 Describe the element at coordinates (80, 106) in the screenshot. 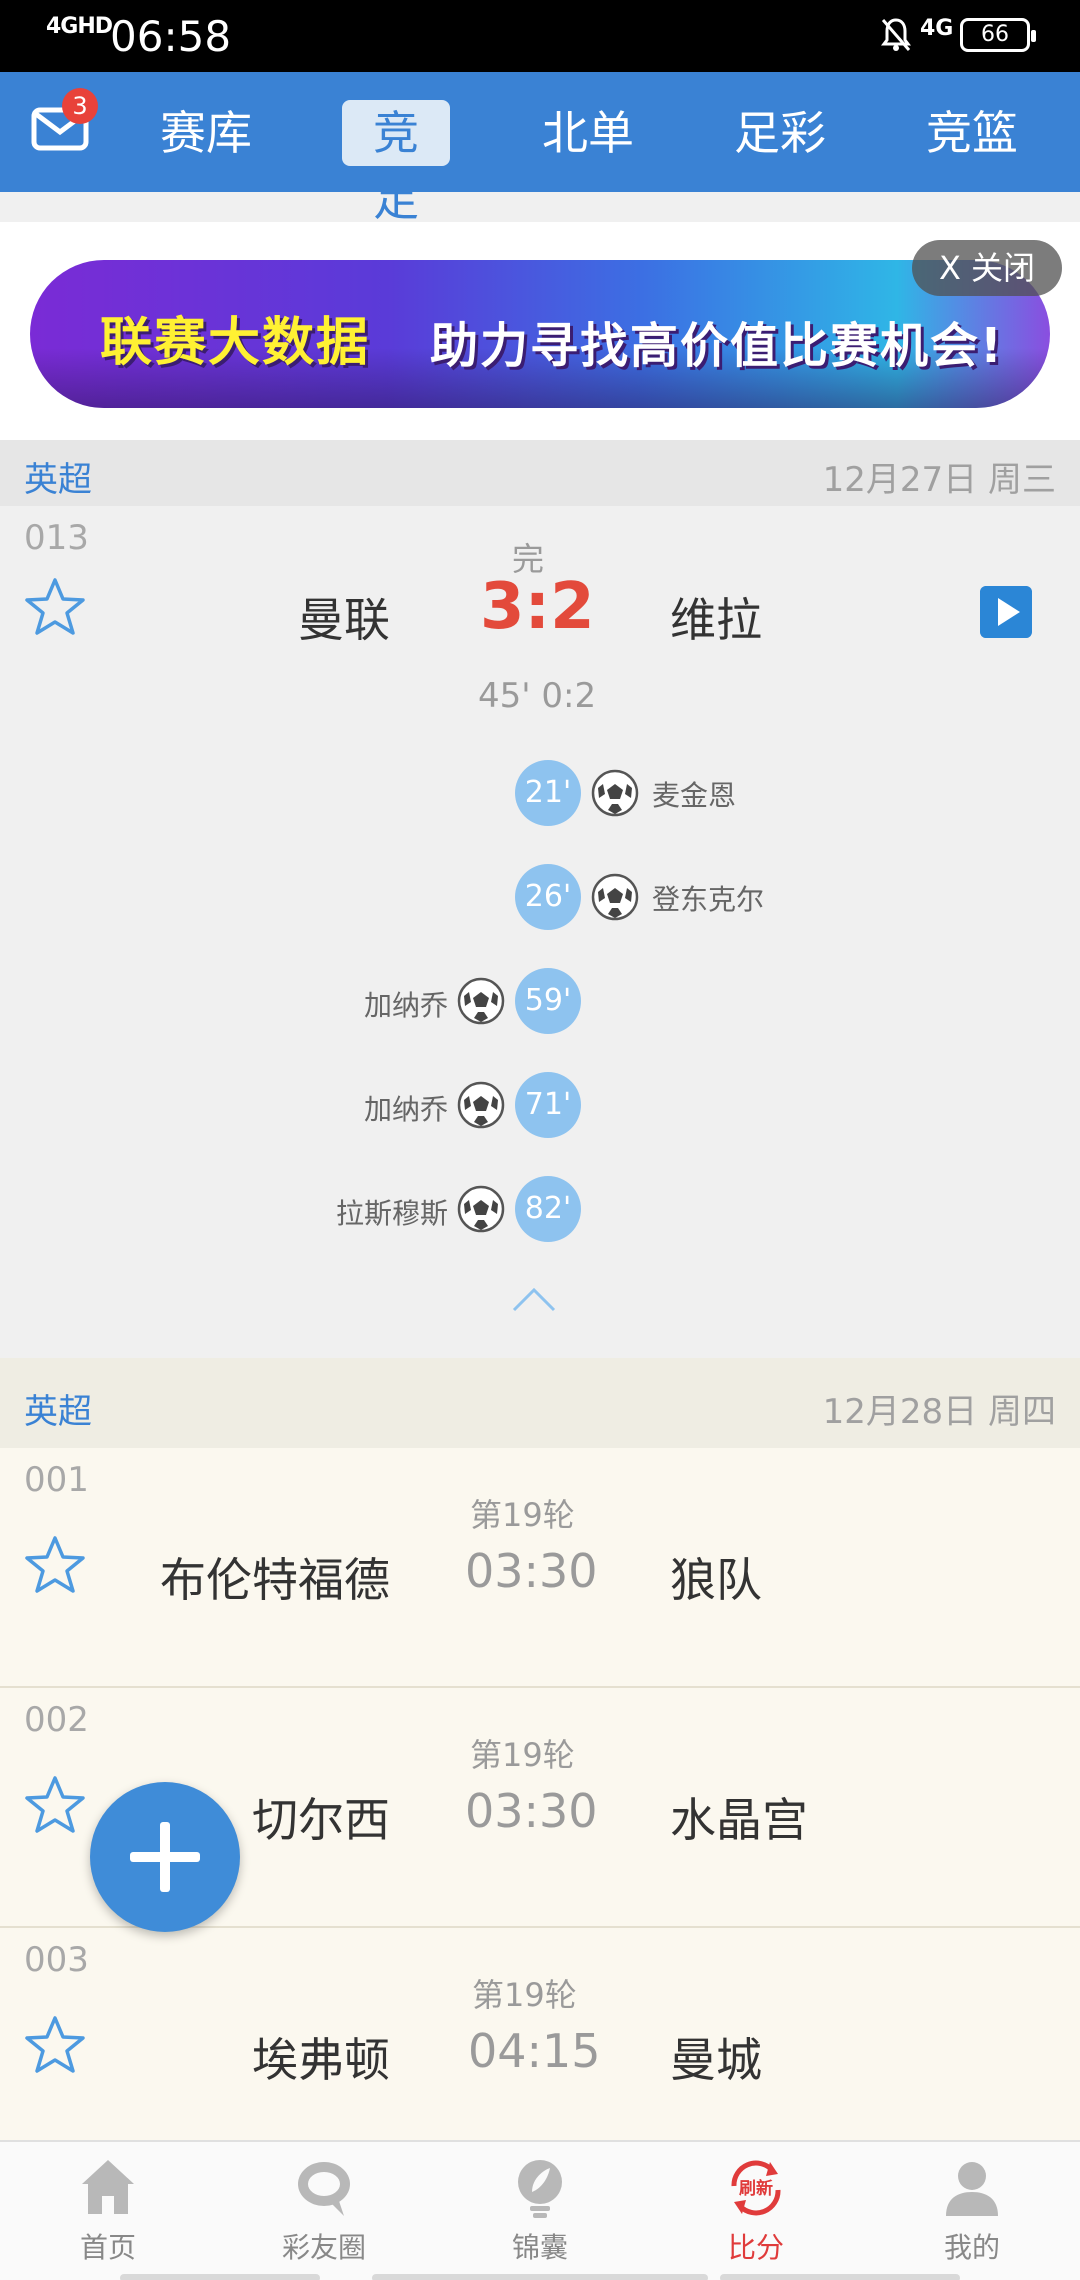

I see `mail-badge: 3` at that location.